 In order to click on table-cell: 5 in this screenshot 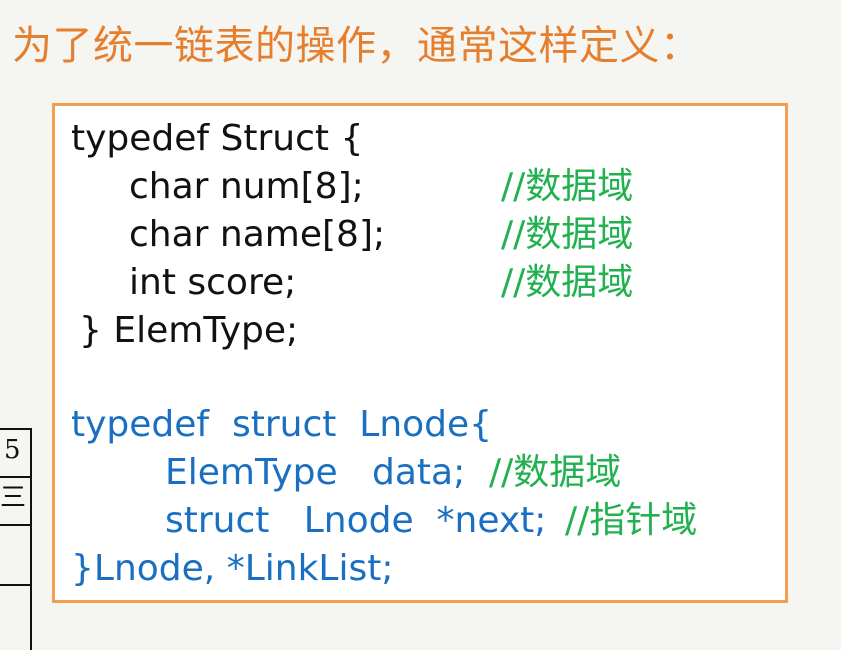, I will do `click(15, 452)`.